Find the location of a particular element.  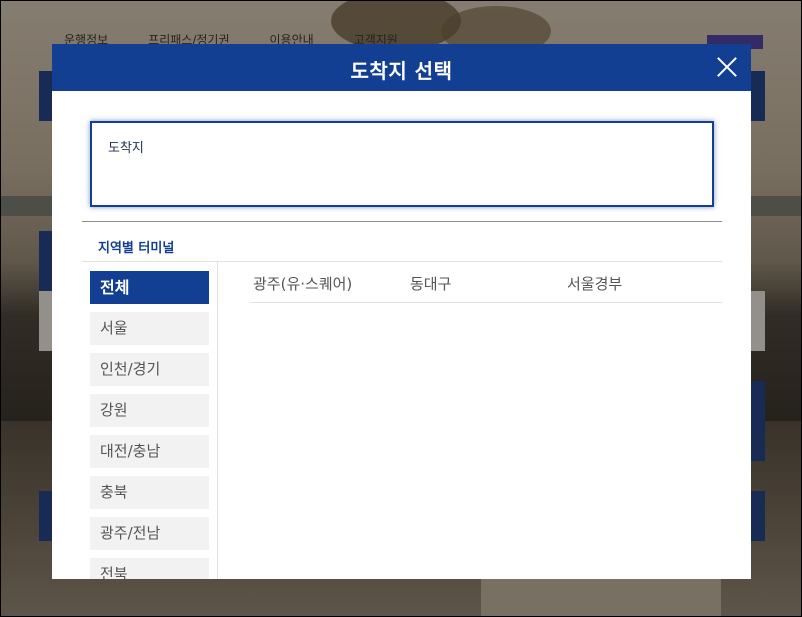

region-tab-chungbuk: 충북 is located at coordinates (149, 492).